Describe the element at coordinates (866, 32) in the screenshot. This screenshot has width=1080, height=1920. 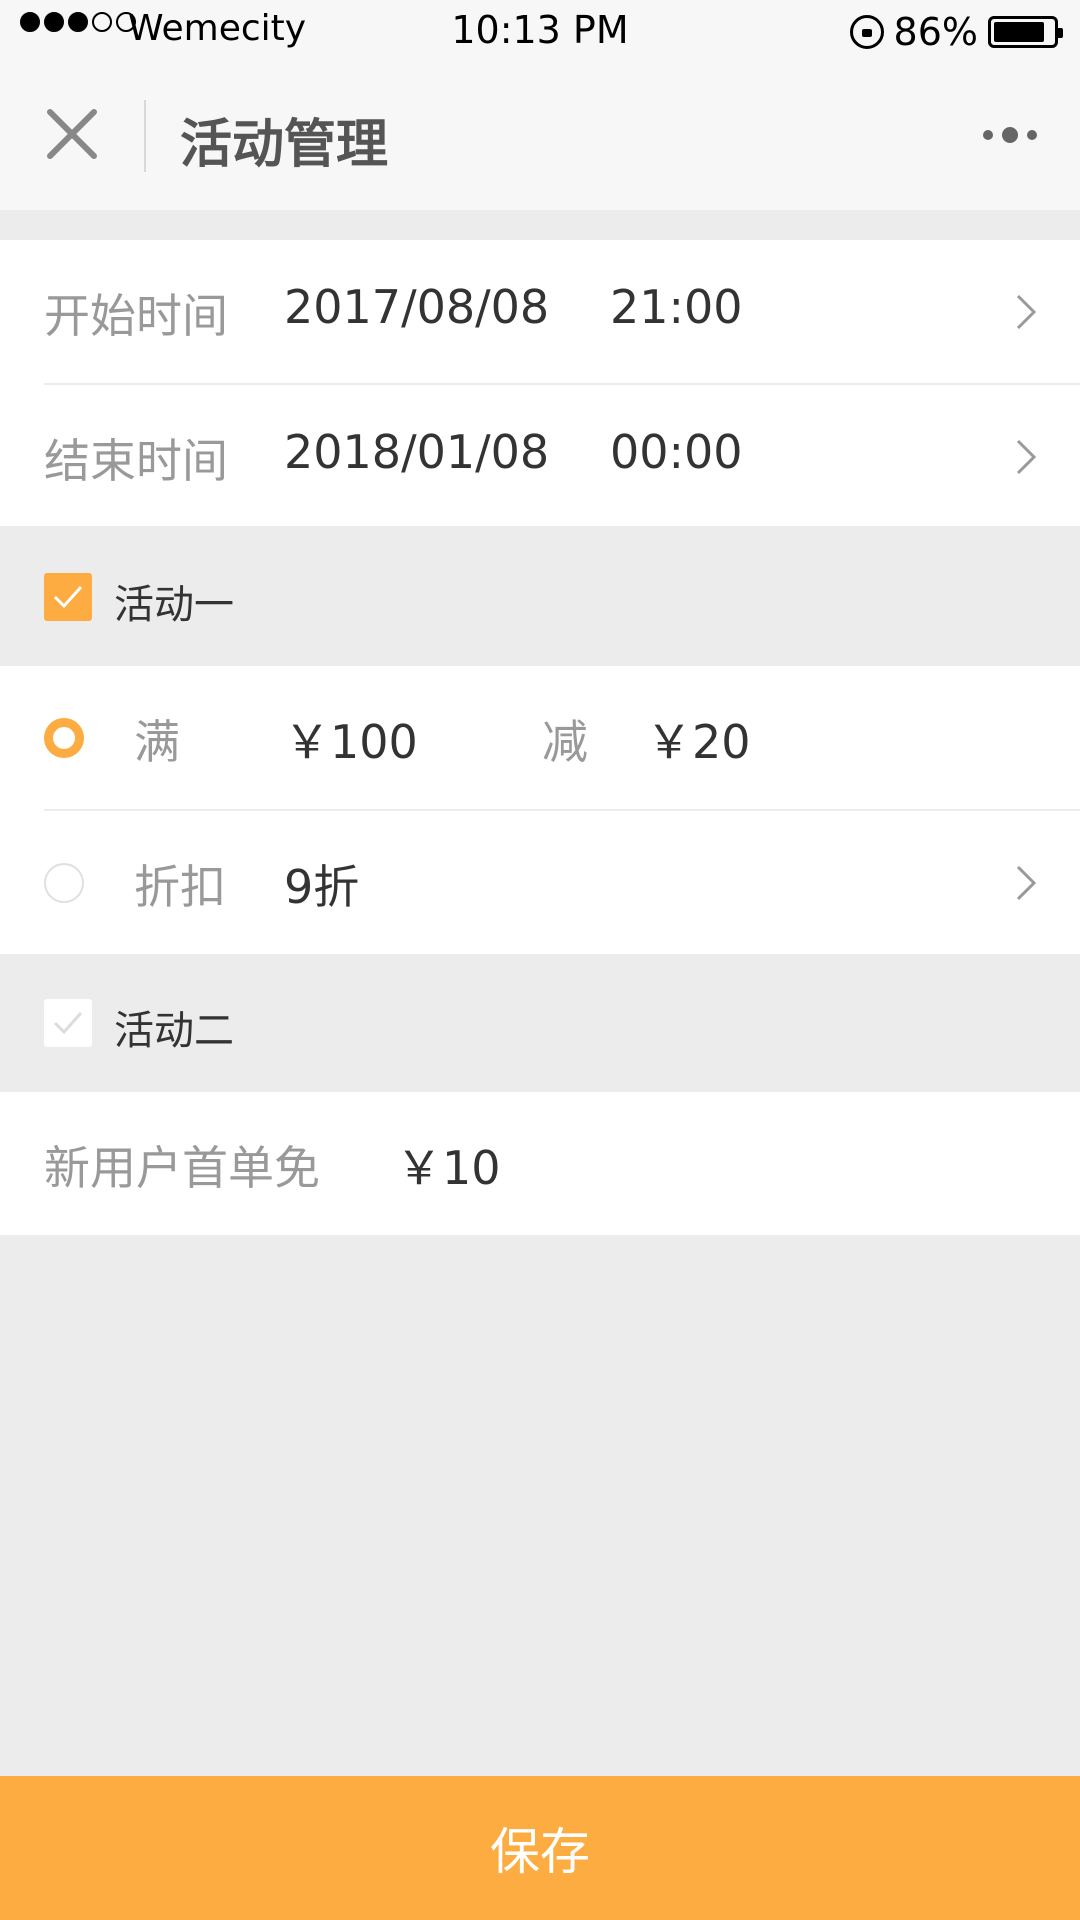
I see `rotation-lock-icon` at that location.